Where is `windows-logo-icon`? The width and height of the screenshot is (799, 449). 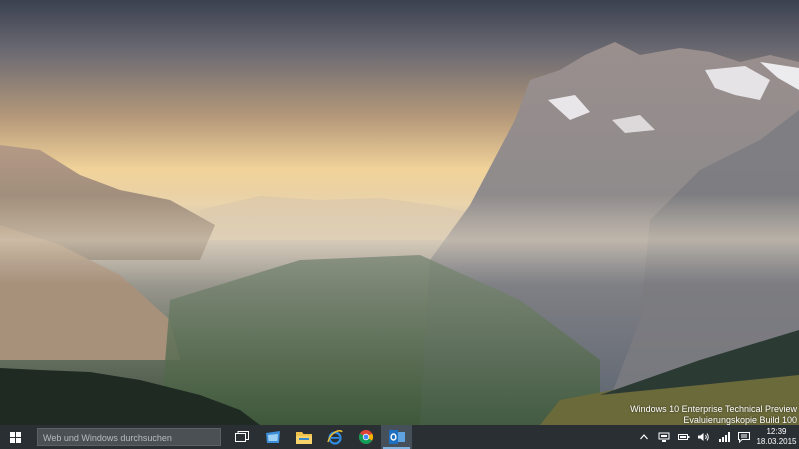 windows-logo-icon is located at coordinates (15, 437).